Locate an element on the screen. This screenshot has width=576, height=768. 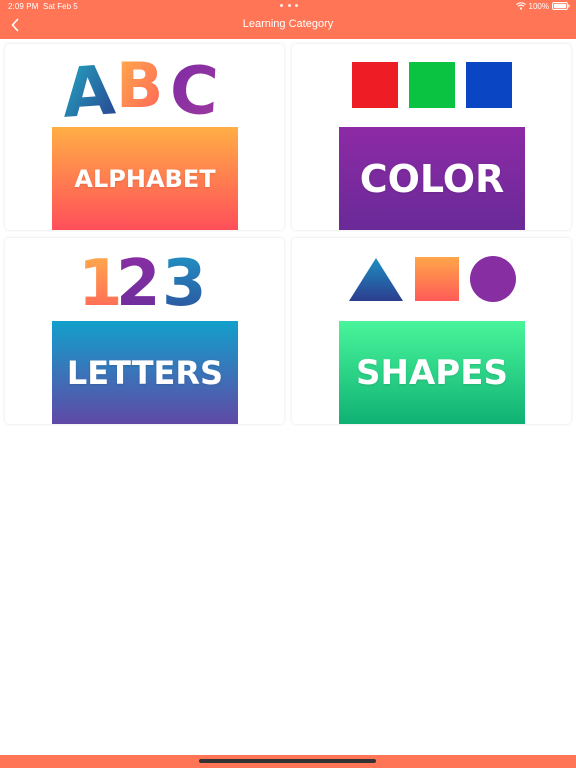
alphabet-art: A B C is located at coordinates (144, 84).